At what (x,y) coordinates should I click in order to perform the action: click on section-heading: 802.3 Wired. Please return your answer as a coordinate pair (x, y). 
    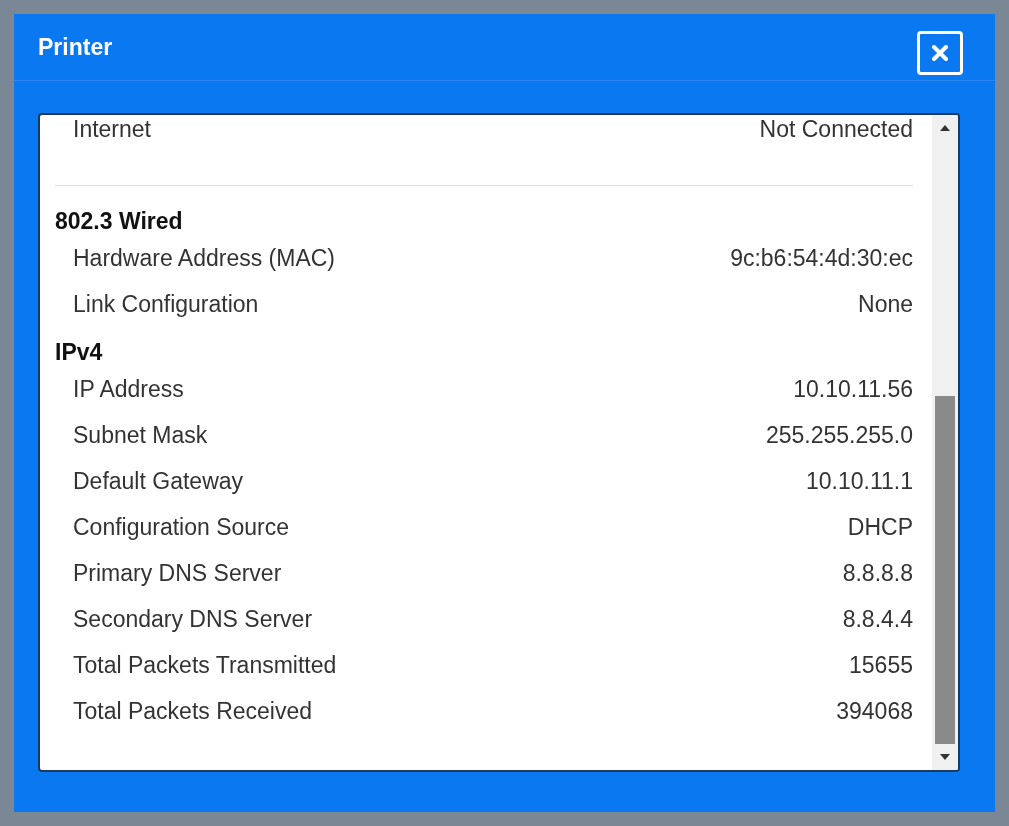
    Looking at the image, I should click on (119, 221).